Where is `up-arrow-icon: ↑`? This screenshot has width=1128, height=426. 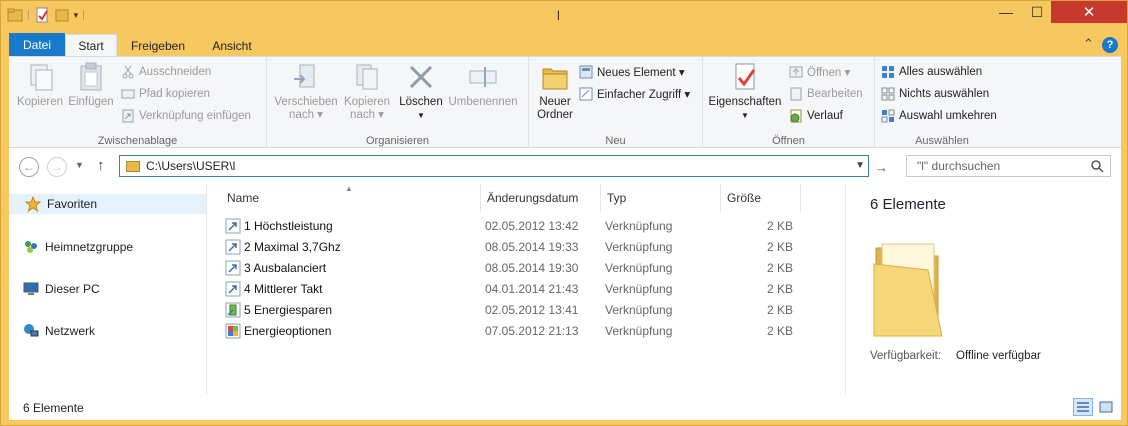
up-arrow-icon: ↑ is located at coordinates (101, 165).